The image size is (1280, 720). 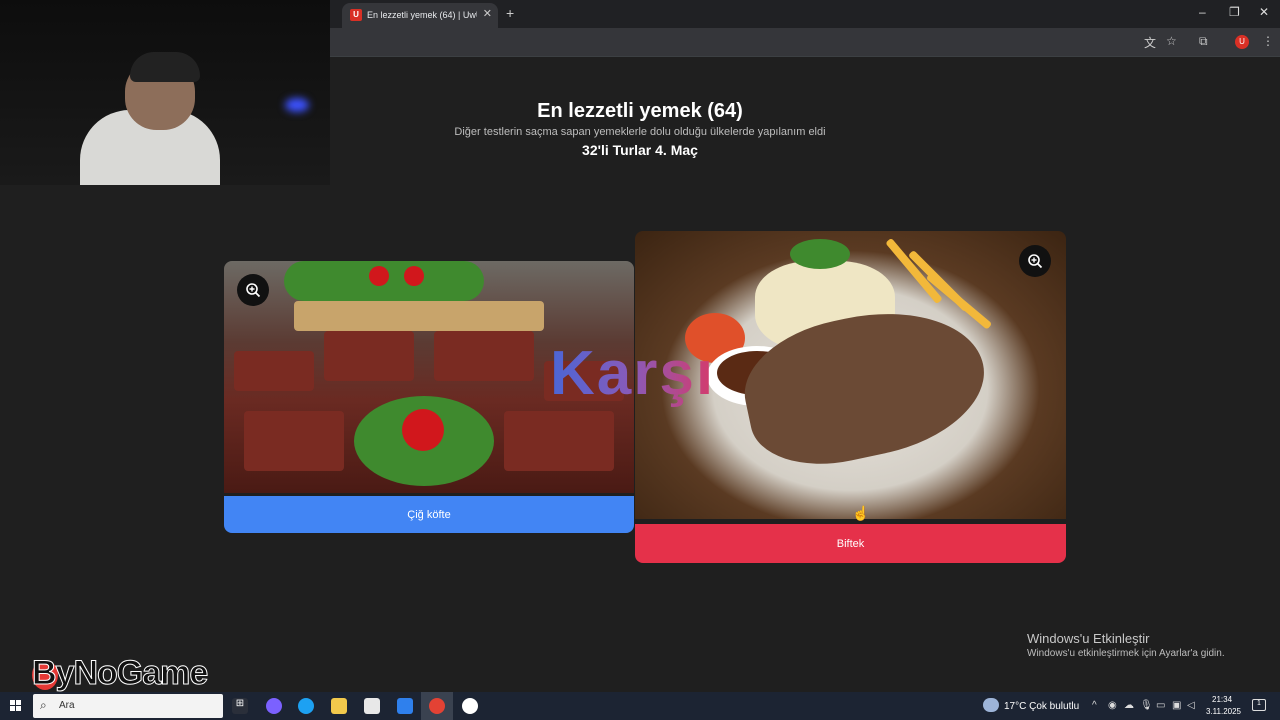 What do you see at coordinates (16, 706) in the screenshot?
I see `windows-start-icon` at bounding box center [16, 706].